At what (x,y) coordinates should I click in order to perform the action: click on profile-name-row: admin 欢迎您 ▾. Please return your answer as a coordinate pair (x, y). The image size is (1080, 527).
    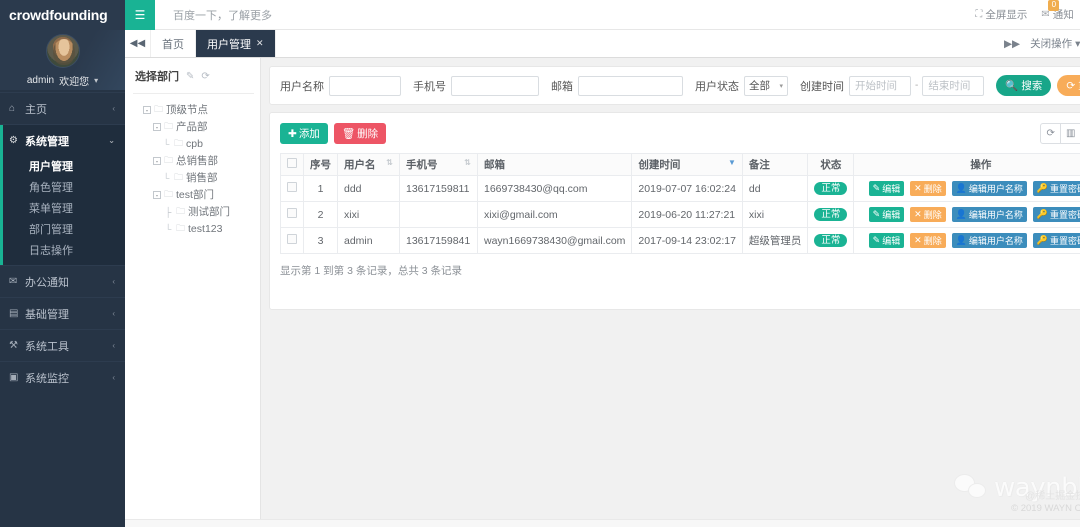
    Looking at the image, I should click on (62, 80).